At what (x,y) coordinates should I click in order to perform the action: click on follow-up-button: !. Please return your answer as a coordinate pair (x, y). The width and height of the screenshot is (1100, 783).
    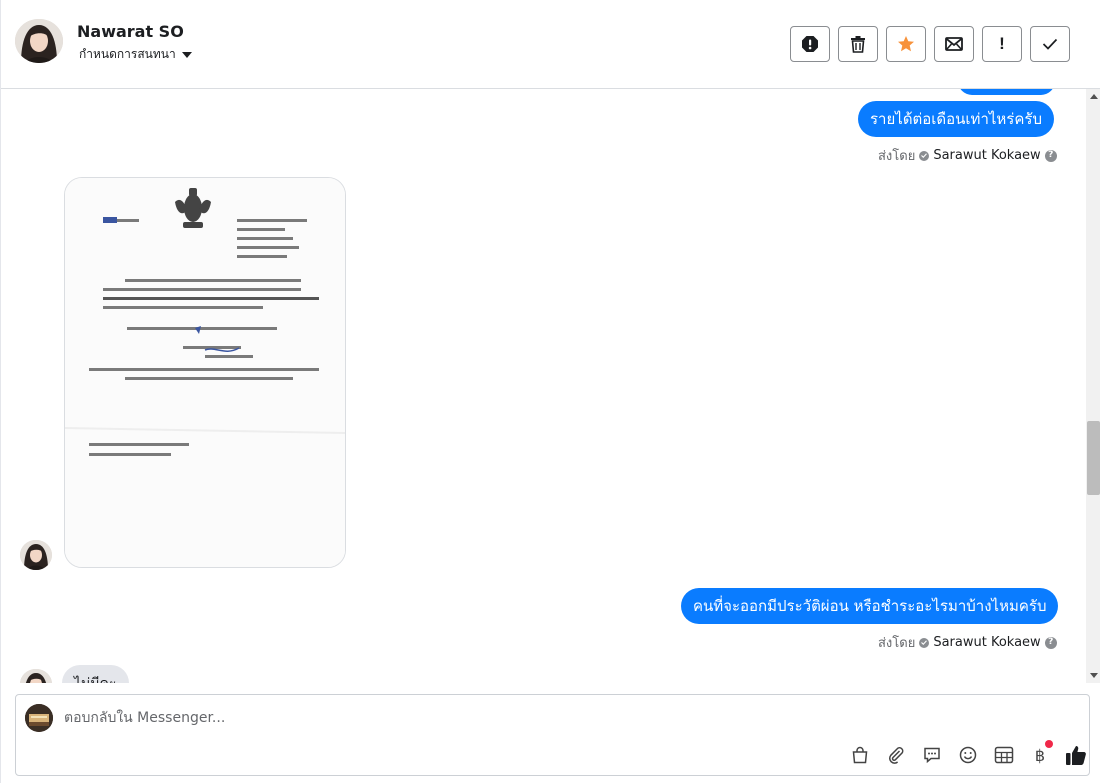
    Looking at the image, I should click on (1002, 44).